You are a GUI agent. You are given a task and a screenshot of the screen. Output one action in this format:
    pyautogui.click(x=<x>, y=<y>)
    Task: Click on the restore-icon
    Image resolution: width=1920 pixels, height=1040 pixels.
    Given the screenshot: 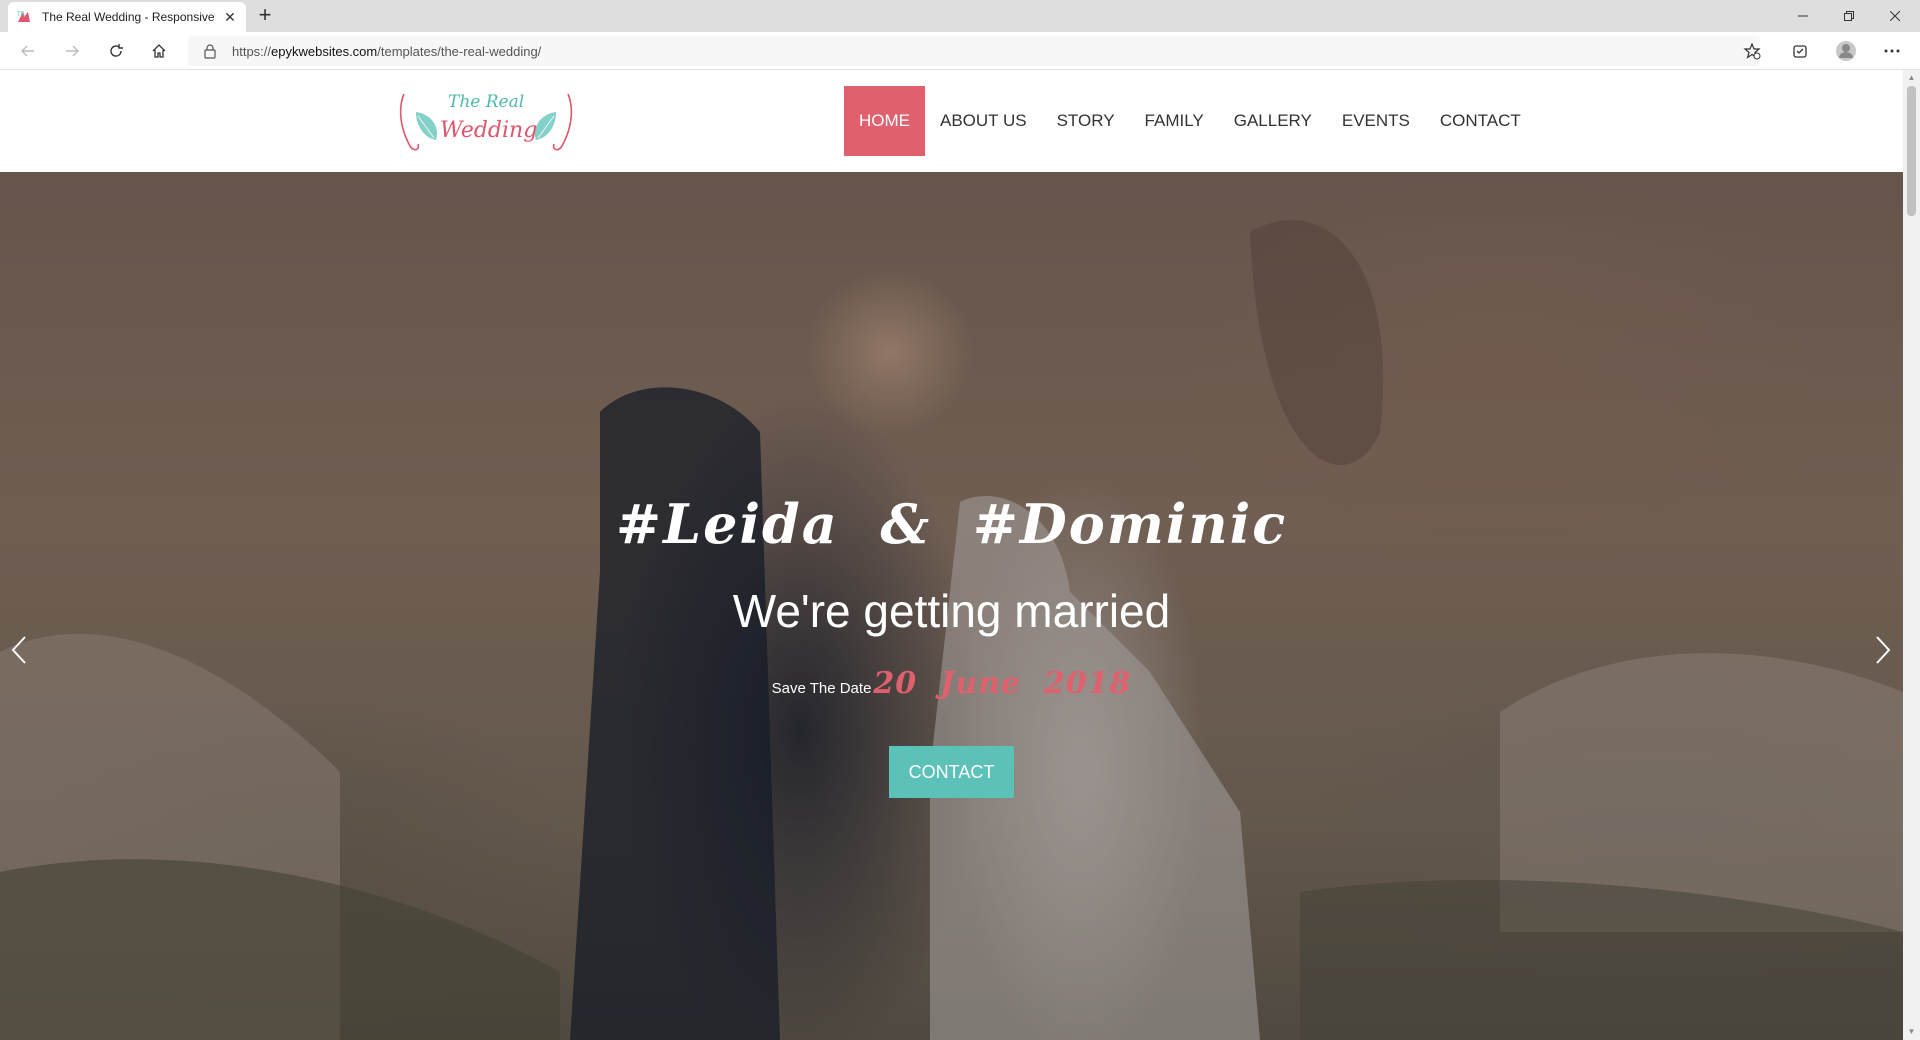 What is the action you would take?
    pyautogui.click(x=1849, y=16)
    